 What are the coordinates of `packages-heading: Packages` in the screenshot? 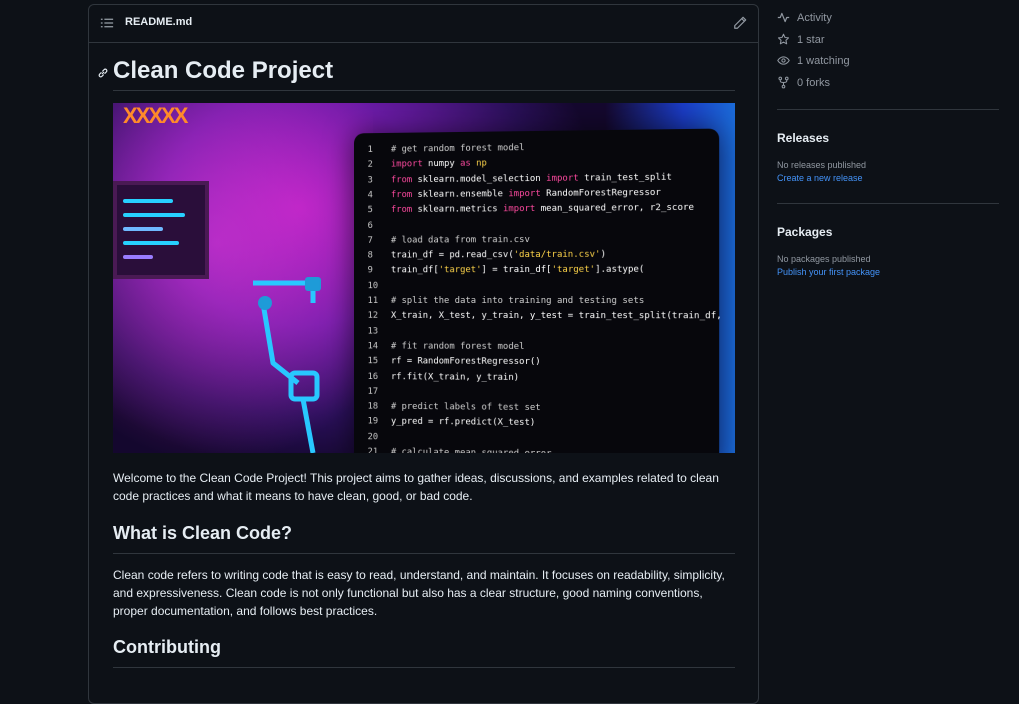 It's located at (804, 232).